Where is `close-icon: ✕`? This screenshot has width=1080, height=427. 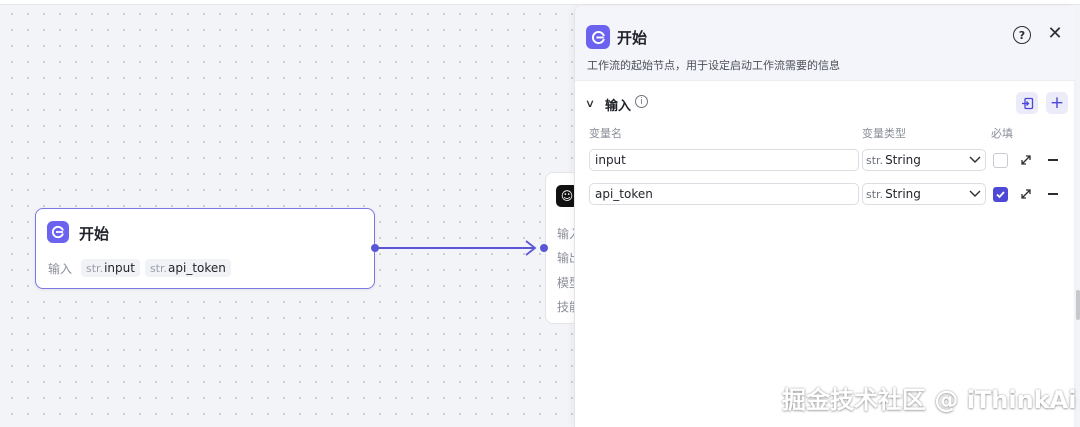 close-icon: ✕ is located at coordinates (1055, 34).